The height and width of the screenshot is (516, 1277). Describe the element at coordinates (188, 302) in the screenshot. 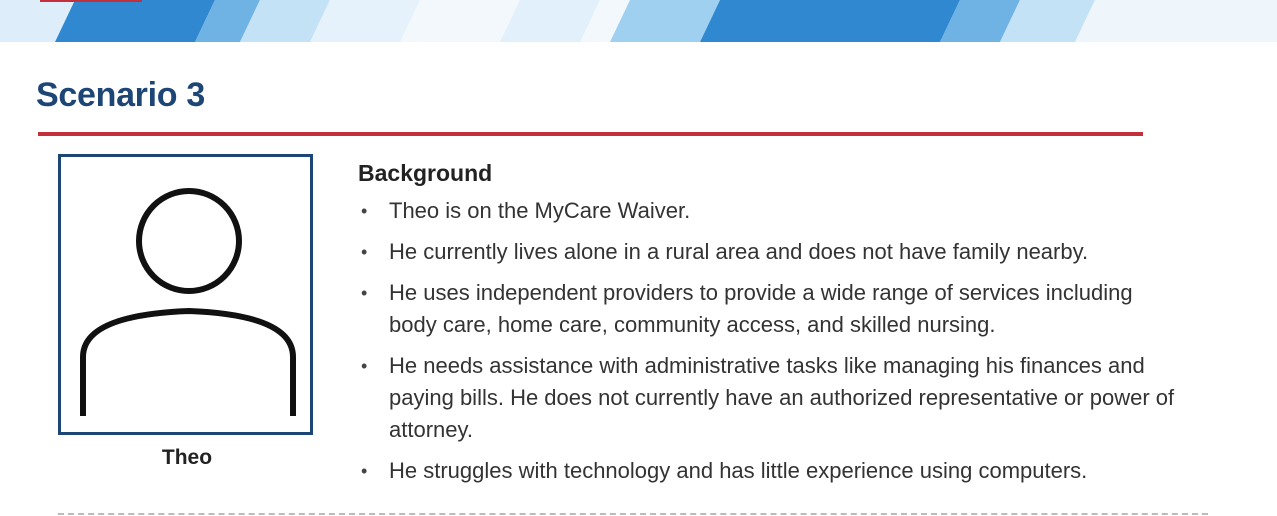

I see `person-icon` at that location.